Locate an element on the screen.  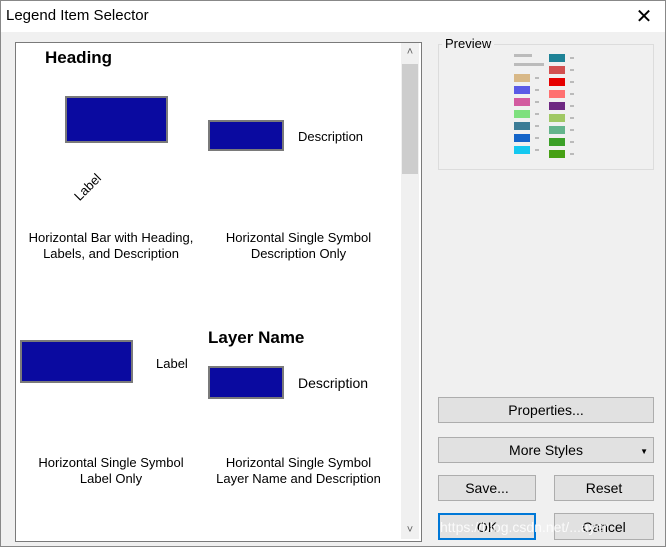
item-layer-name-text: Layer Name is located at coordinates (256, 337).